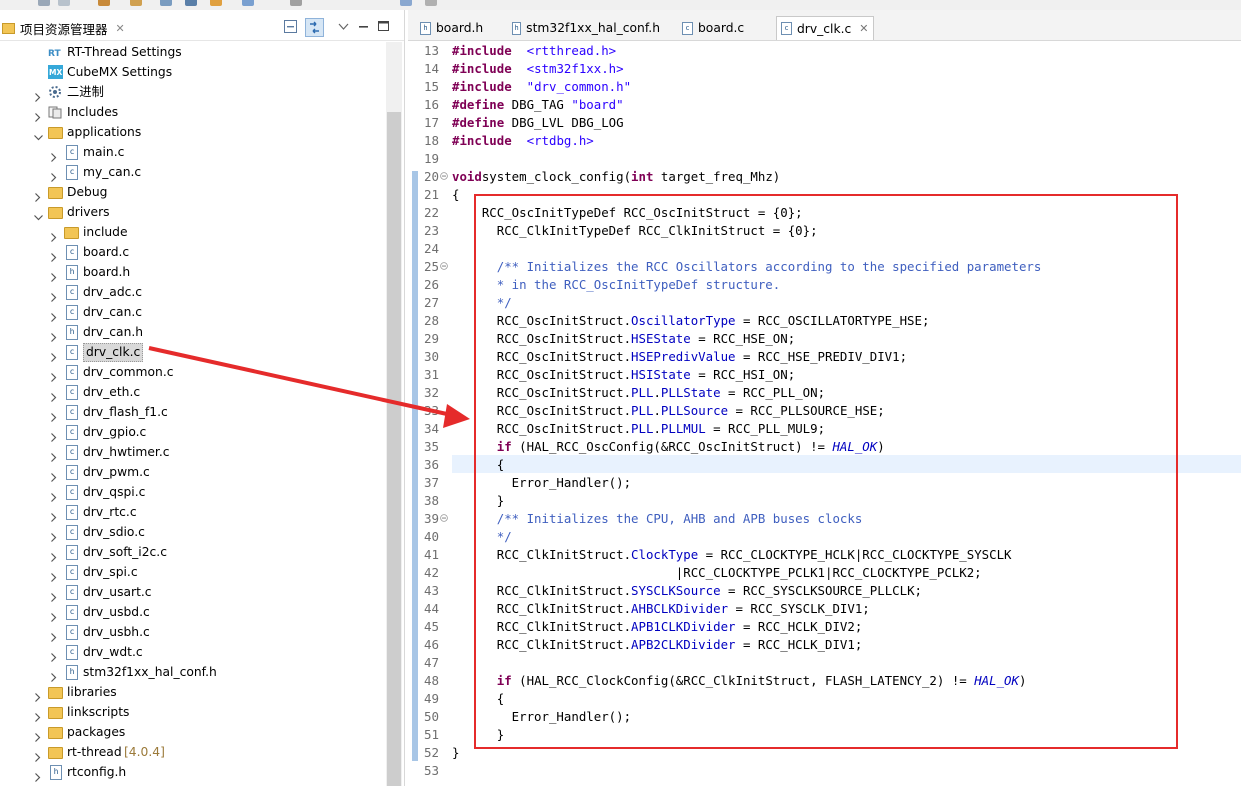 The width and height of the screenshot is (1241, 786). What do you see at coordinates (193, 72) in the screenshot?
I see `tree-item: MX CubeMX Settings` at bounding box center [193, 72].